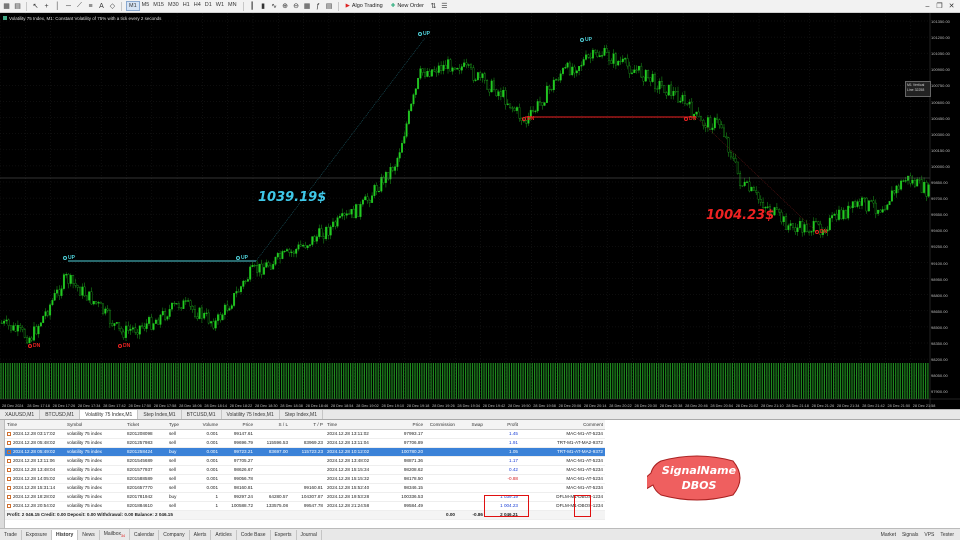  I want to click on column-header: Volume, so click(206, 425).